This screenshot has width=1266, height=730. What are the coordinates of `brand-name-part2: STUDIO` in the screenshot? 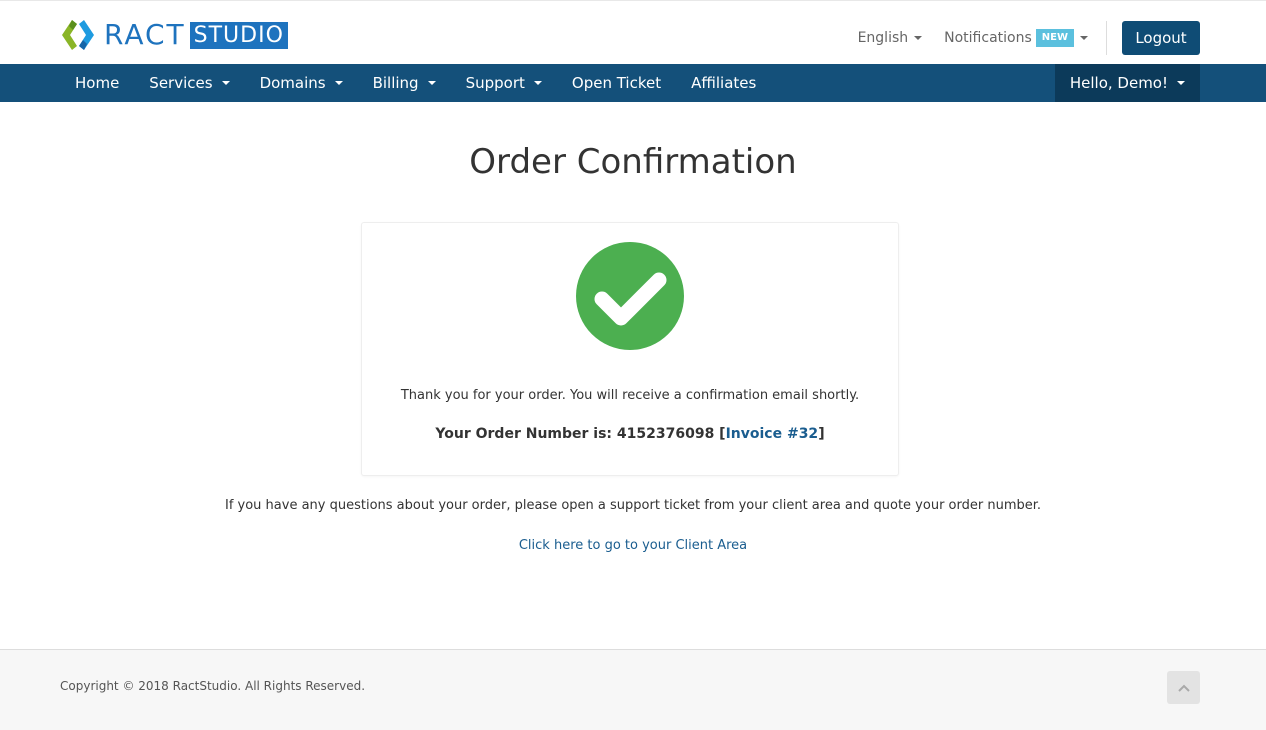 It's located at (238, 35).